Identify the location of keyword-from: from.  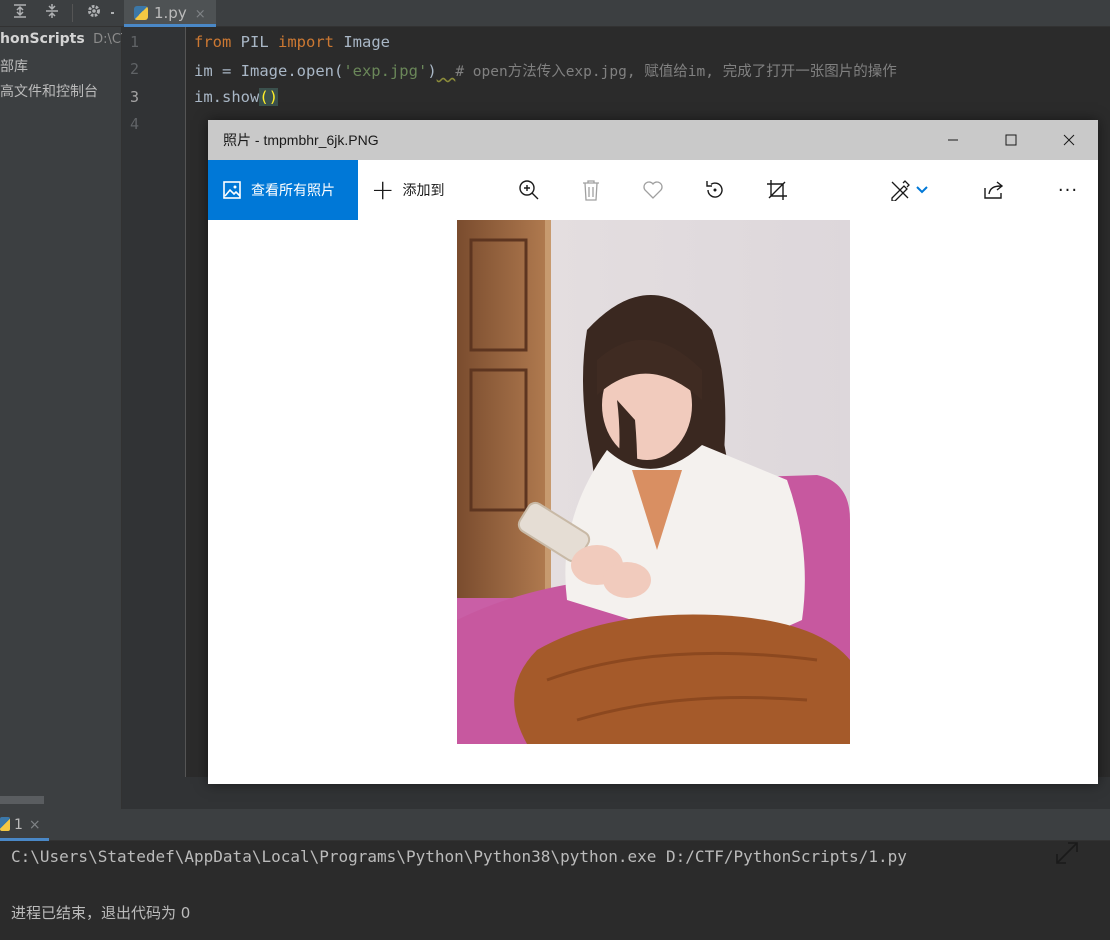
(213, 42).